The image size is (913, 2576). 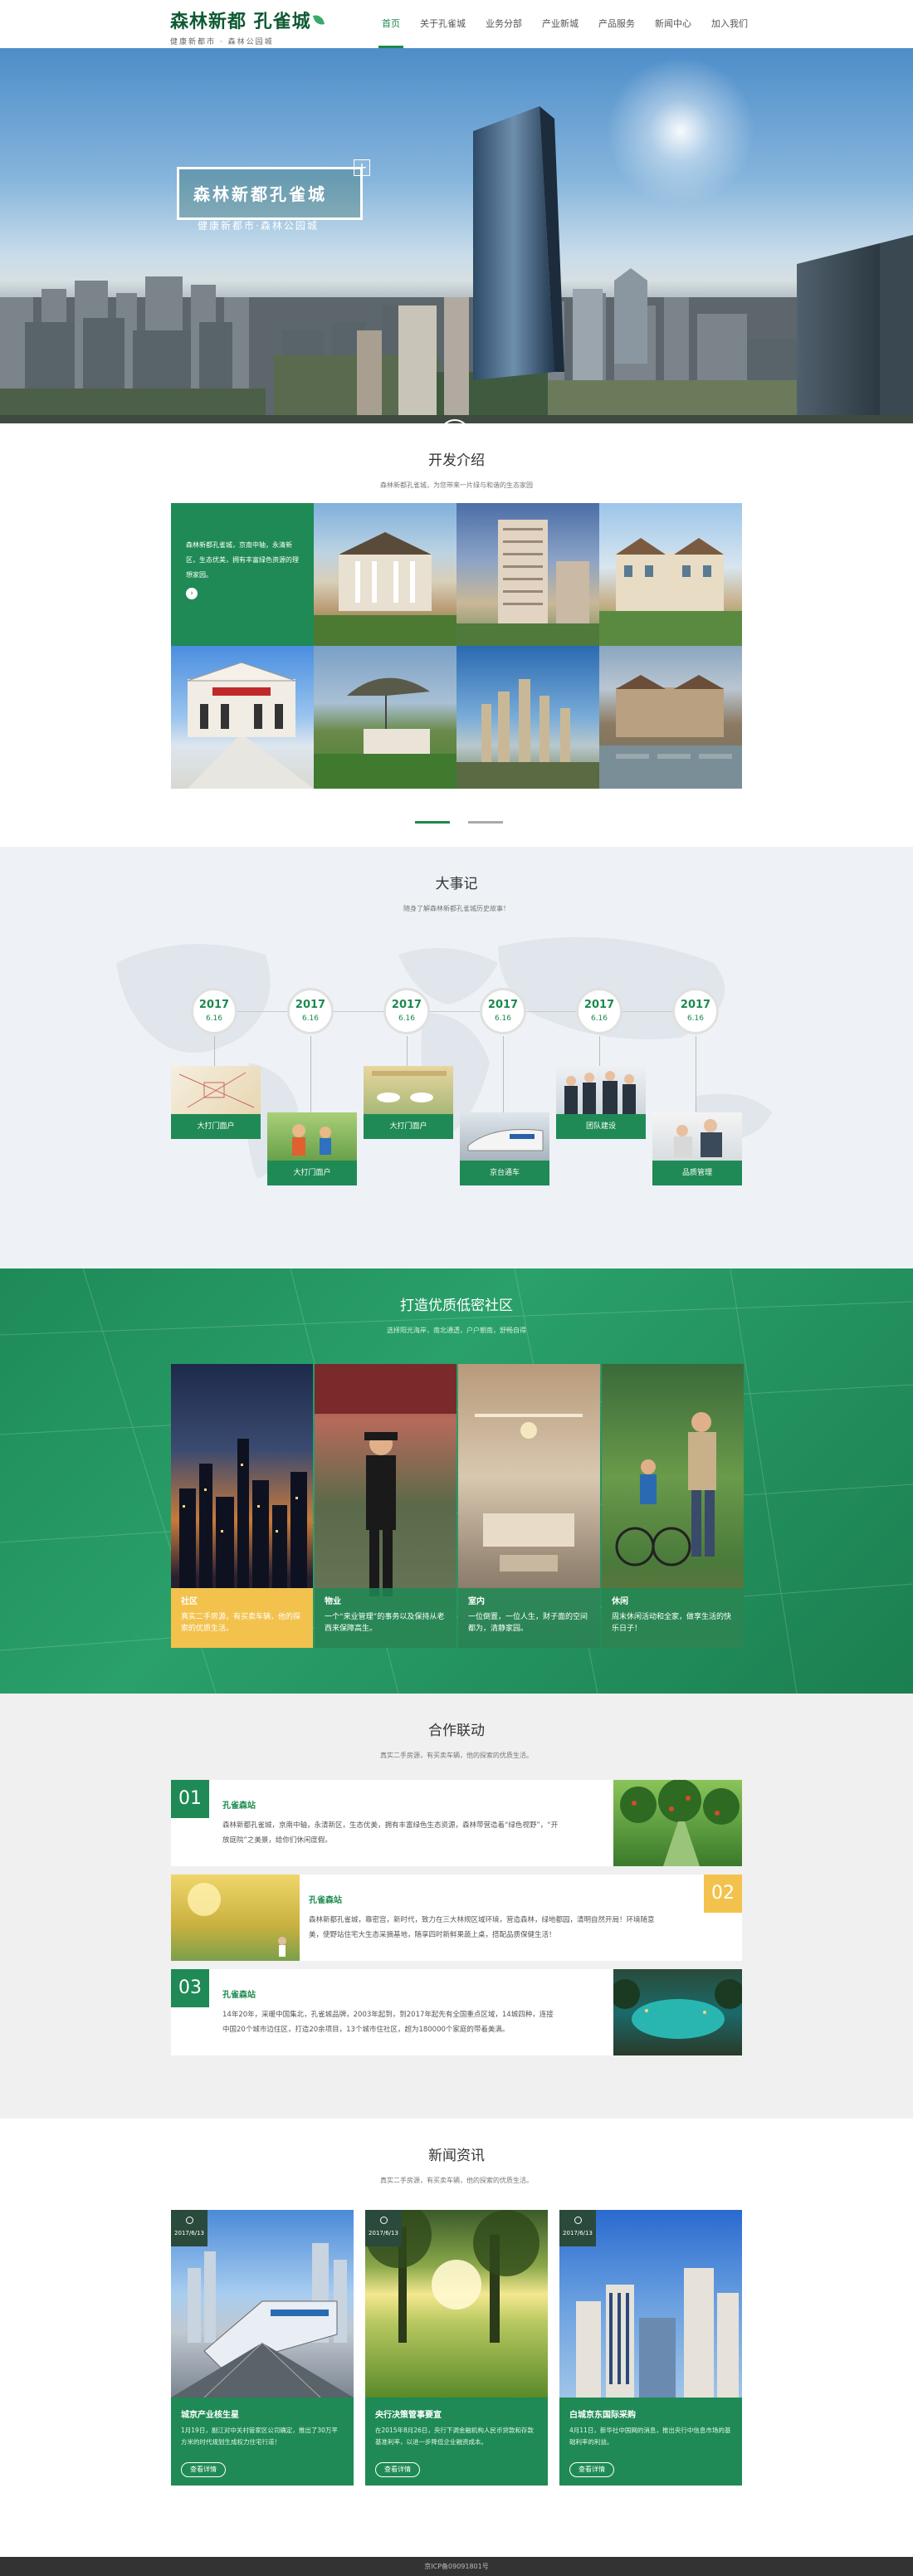 What do you see at coordinates (456, 264) in the screenshot?
I see `city-skyline` at bounding box center [456, 264].